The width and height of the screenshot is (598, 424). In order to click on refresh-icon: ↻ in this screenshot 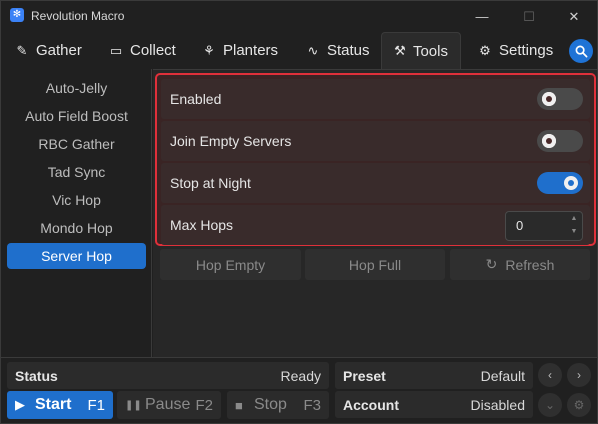, I will do `click(491, 264)`.